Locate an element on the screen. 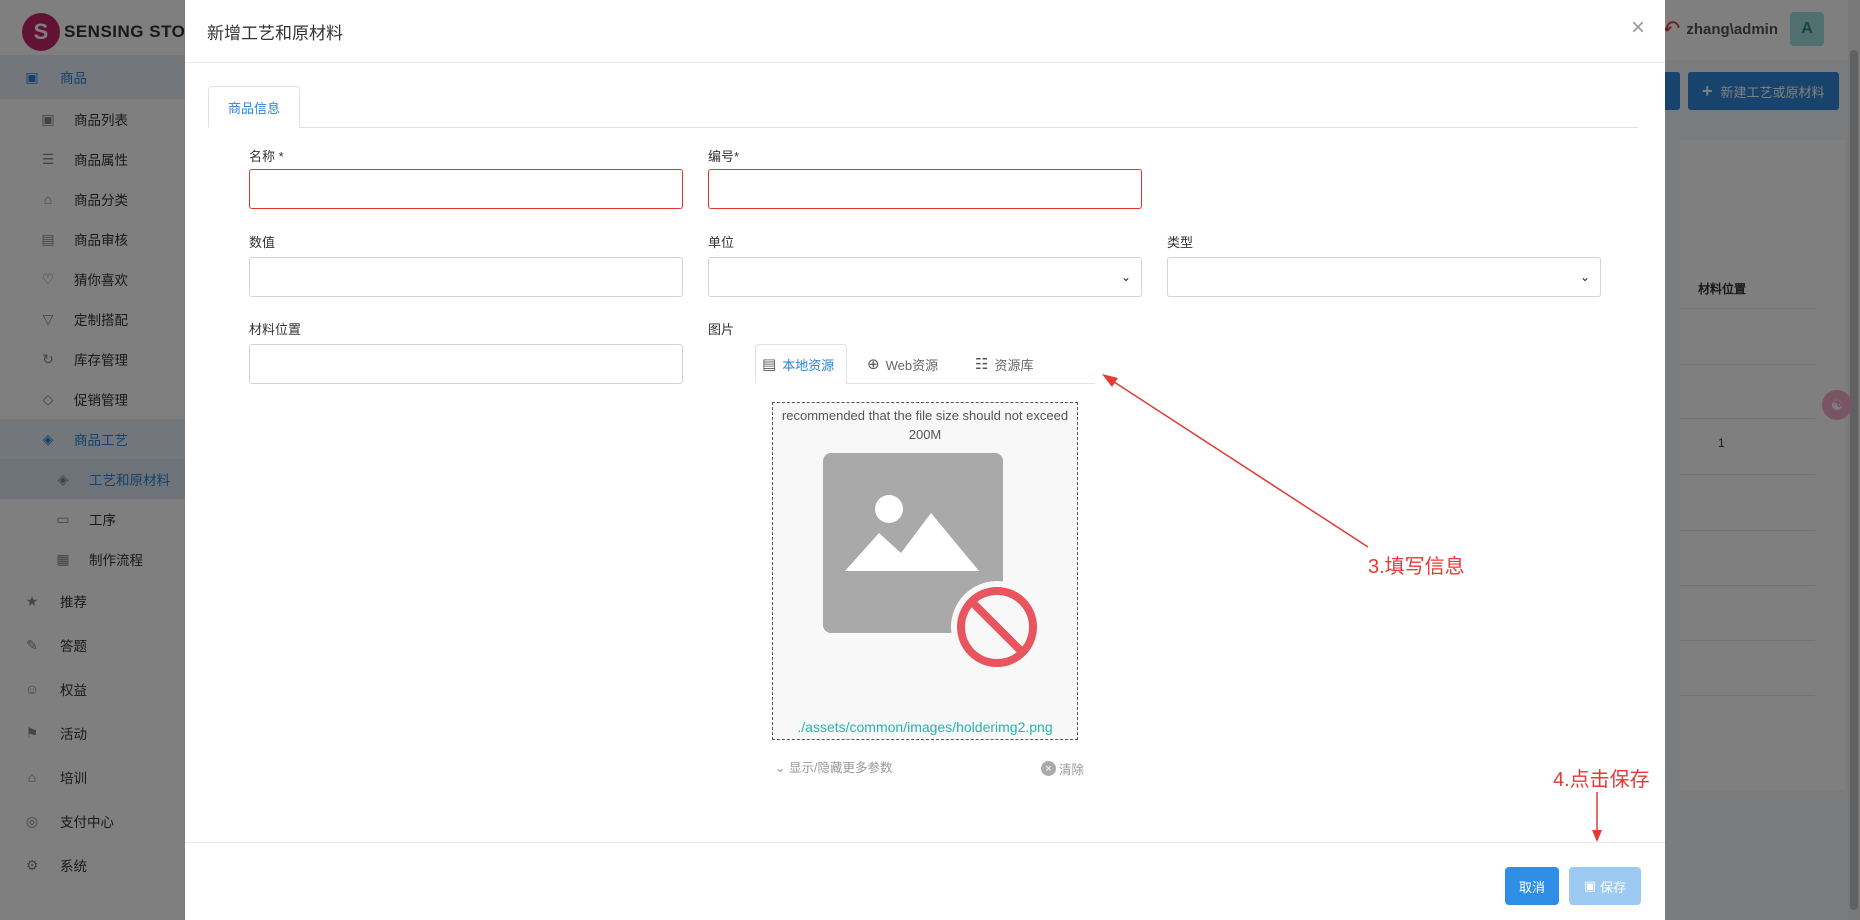  annotation-step3: 3.填写信息 is located at coordinates (1416, 567).